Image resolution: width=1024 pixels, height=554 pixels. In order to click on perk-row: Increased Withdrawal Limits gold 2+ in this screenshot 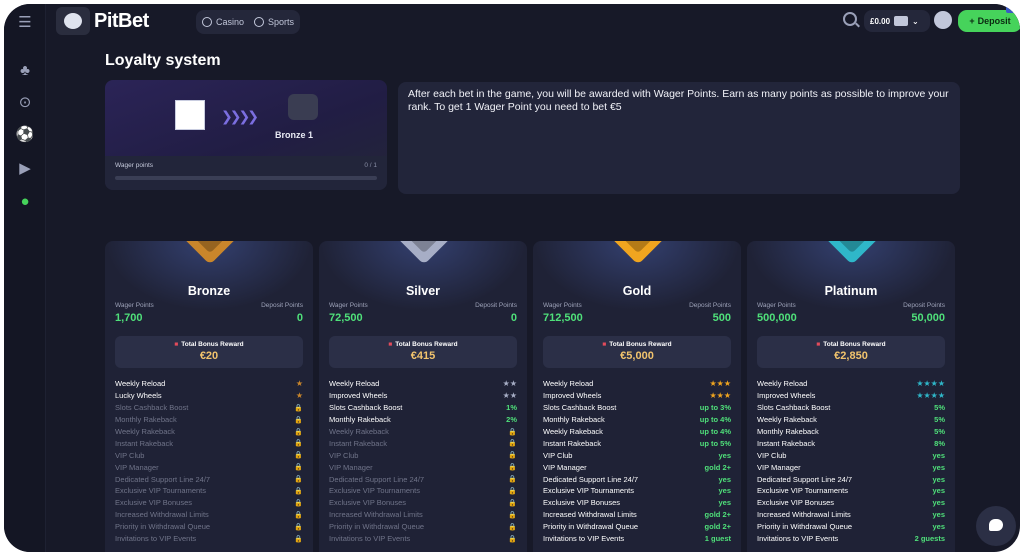, I will do `click(637, 515)`.